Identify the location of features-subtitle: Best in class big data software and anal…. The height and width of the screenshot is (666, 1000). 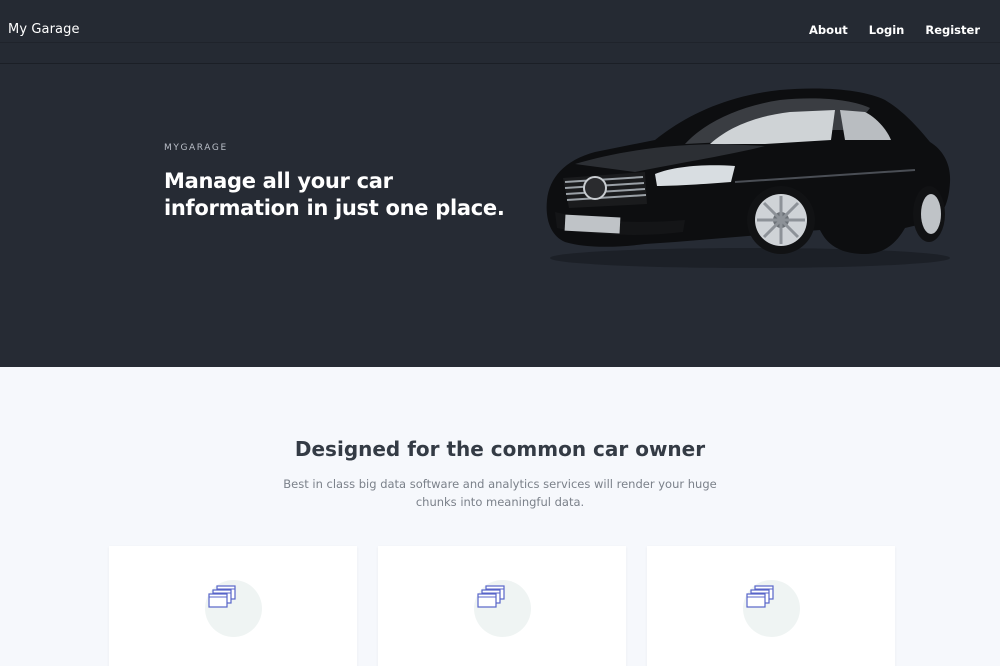
(500, 493).